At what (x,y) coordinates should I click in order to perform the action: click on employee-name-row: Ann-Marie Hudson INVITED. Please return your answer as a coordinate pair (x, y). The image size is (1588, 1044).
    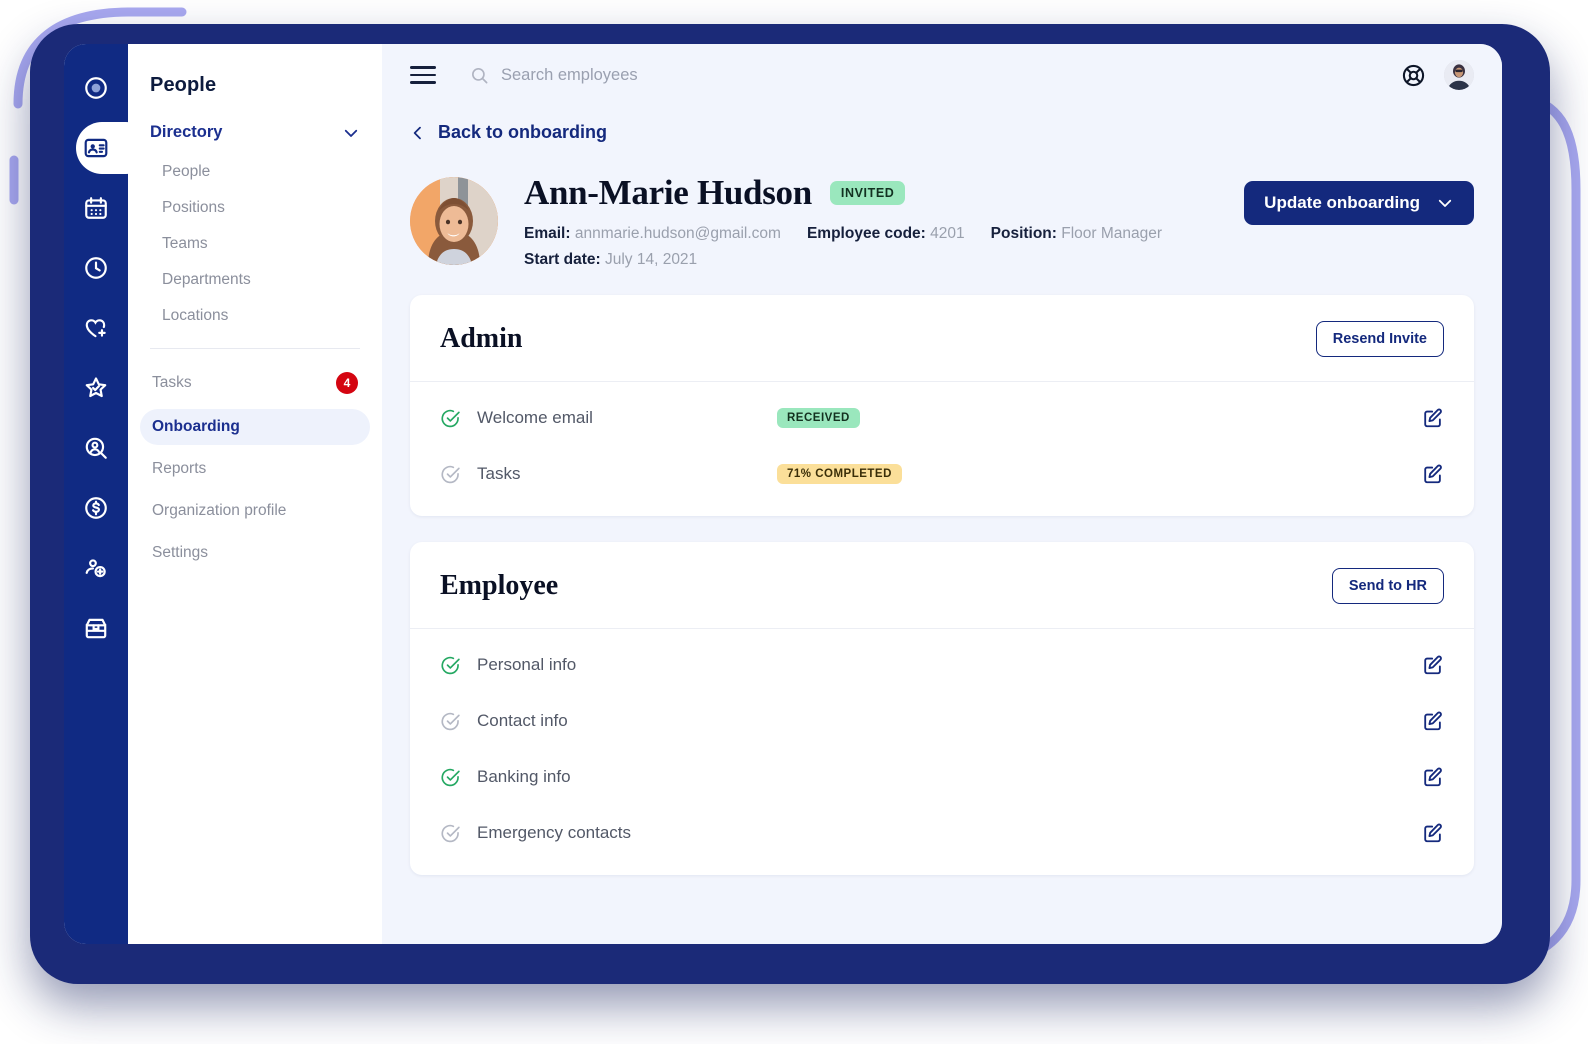
    Looking at the image, I should click on (884, 193).